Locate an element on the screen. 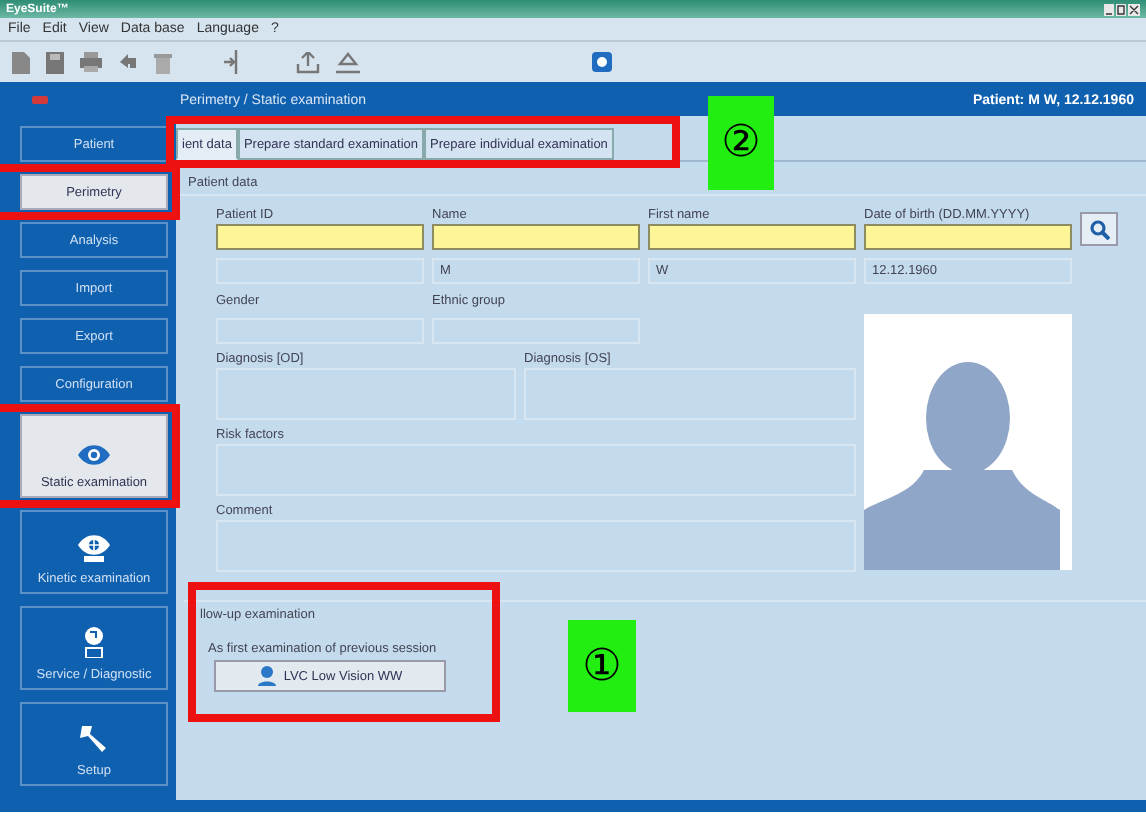 This screenshot has height=820, width=1146. undo-icon is located at coordinates (128, 62).